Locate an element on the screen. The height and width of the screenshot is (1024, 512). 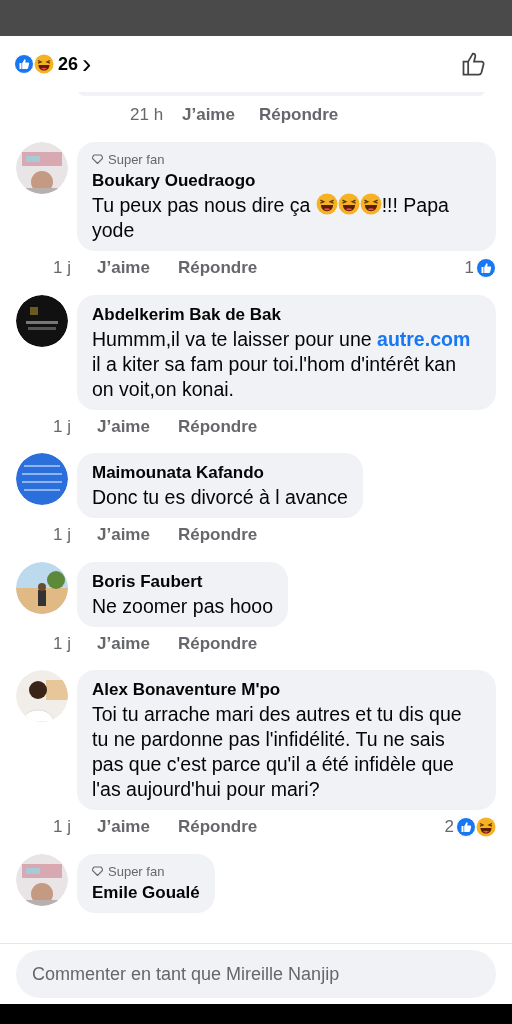
comment-text: Hummm,il va te laisser pour une autre.com il a kiter sa fam pour toi.l'hom d'intérêt kan on voit,on konai. is located at coordinates (282, 364).